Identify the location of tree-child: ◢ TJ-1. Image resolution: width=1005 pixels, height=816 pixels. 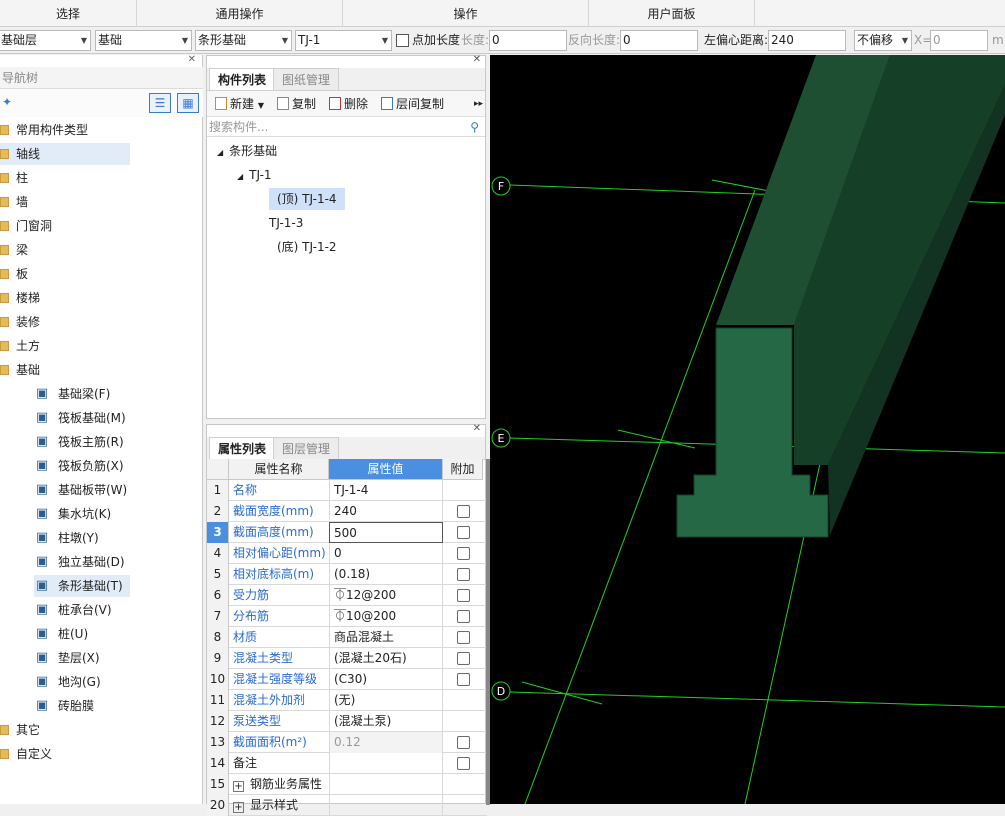
(254, 175).